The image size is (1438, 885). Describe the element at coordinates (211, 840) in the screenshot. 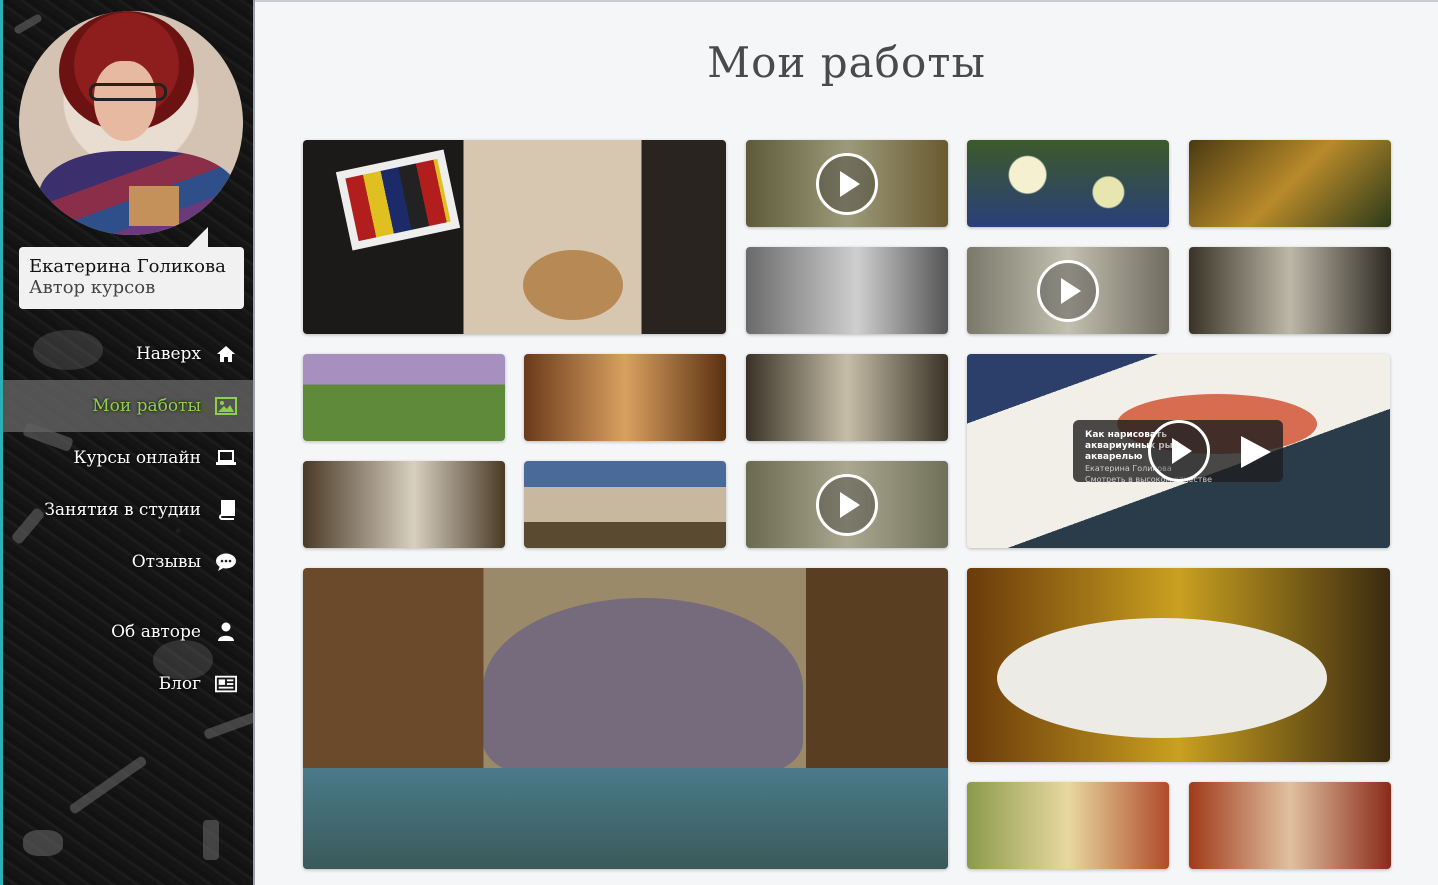

I see `doodle-jar` at that location.